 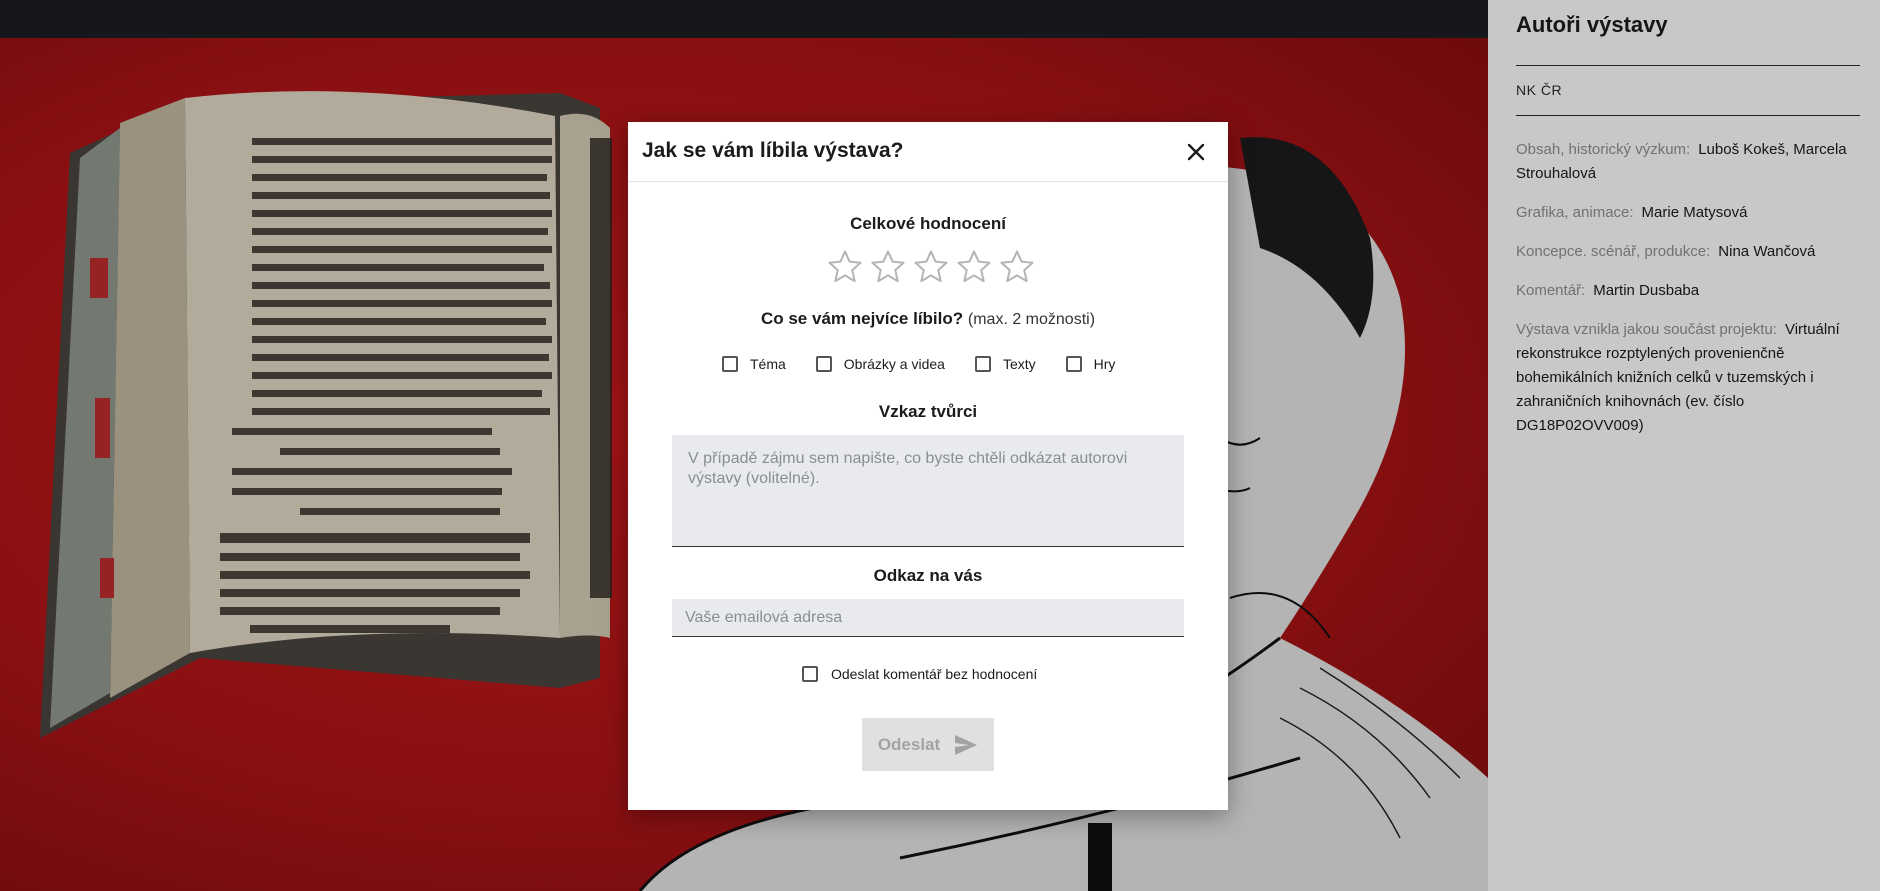 I want to click on star-rating, so click(x=931, y=268).